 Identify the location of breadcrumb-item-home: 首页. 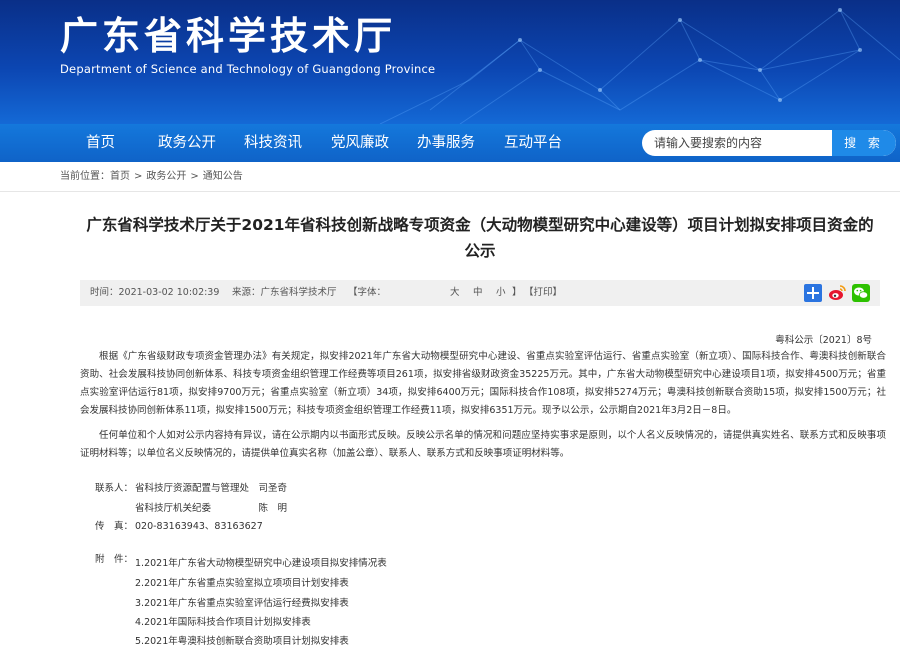
(120, 176).